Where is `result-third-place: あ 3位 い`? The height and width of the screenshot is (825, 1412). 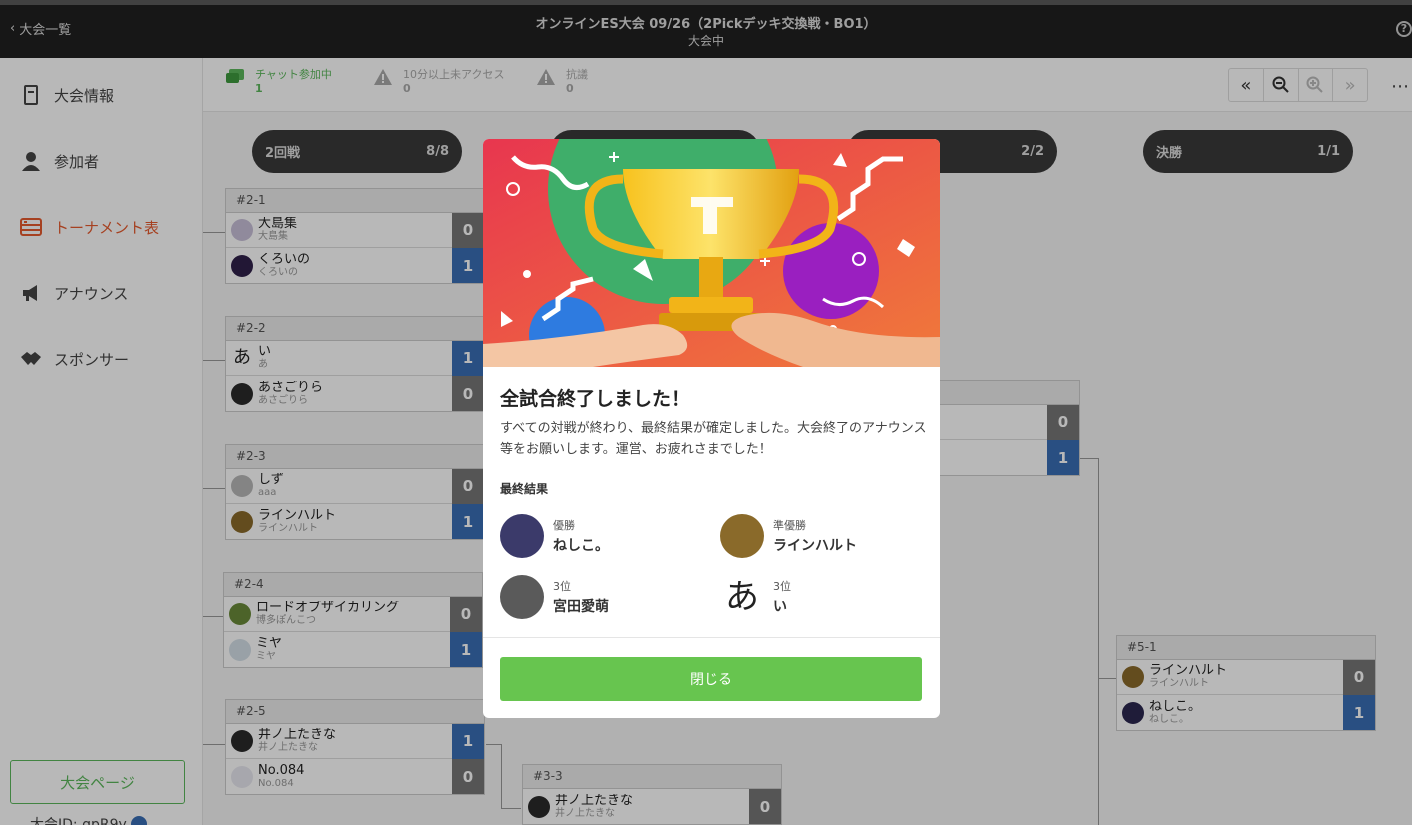
result-third-place: あ 3位 い is located at coordinates (755, 597).